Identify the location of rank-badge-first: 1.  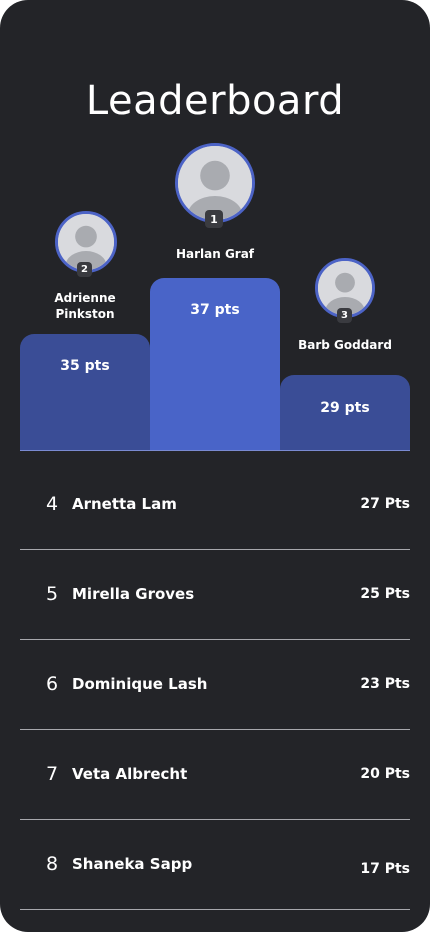
(214, 219).